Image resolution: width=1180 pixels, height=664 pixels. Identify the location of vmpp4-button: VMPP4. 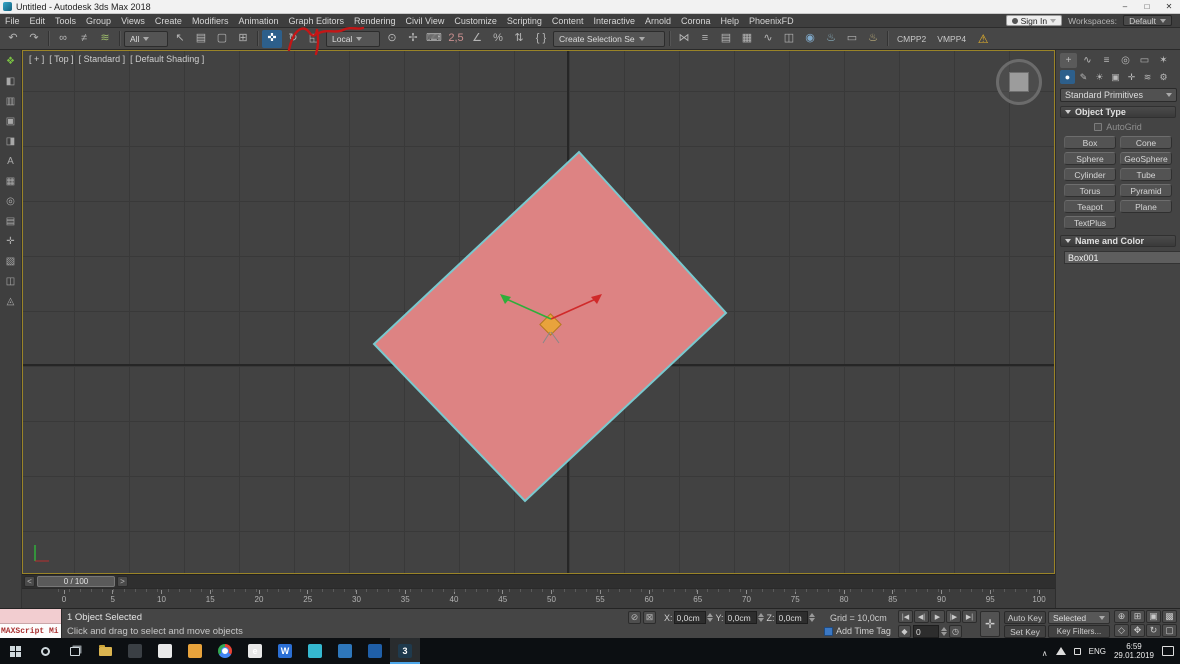
(951, 39).